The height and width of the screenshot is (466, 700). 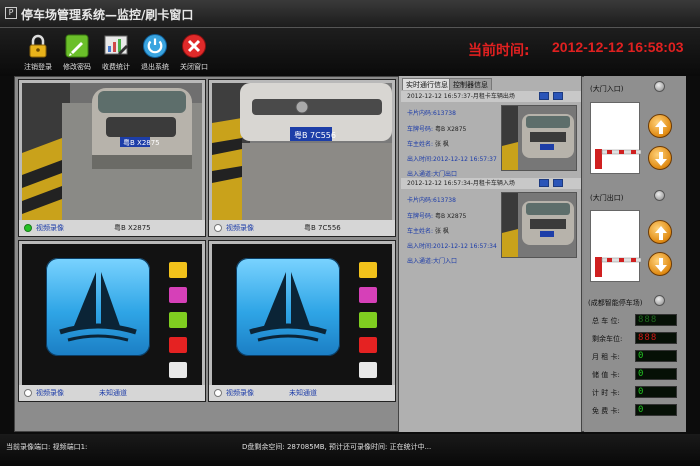 I want to click on current-time-value: 2012-12-12 16:58:03, so click(x=618, y=47).